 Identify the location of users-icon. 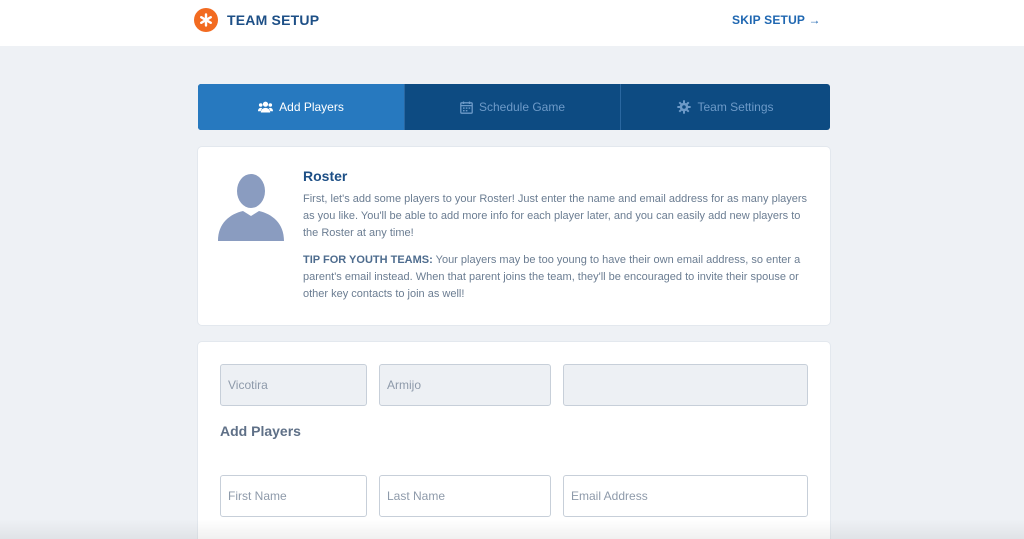
(266, 107).